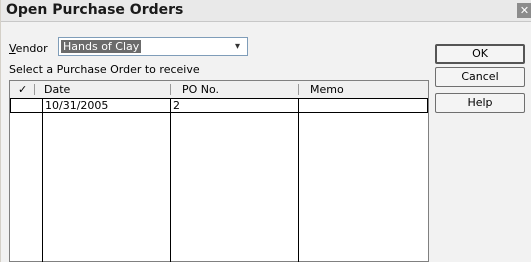 The image size is (531, 262). Describe the element at coordinates (266, 11) in the screenshot. I see `title-bar: Open Purchase Orders ✕` at that location.